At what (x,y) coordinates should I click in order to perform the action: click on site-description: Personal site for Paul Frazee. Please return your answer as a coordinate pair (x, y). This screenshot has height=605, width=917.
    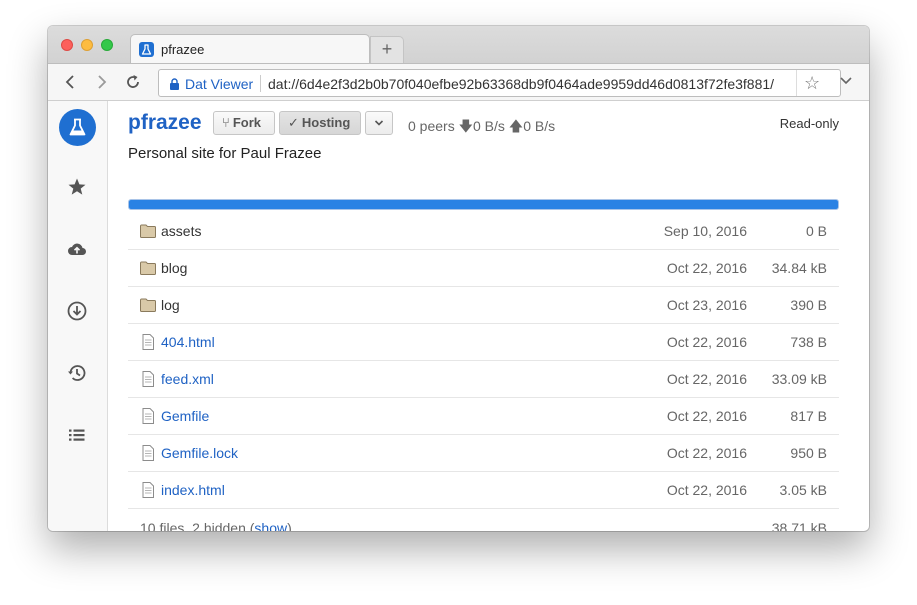
    Looking at the image, I should click on (225, 153).